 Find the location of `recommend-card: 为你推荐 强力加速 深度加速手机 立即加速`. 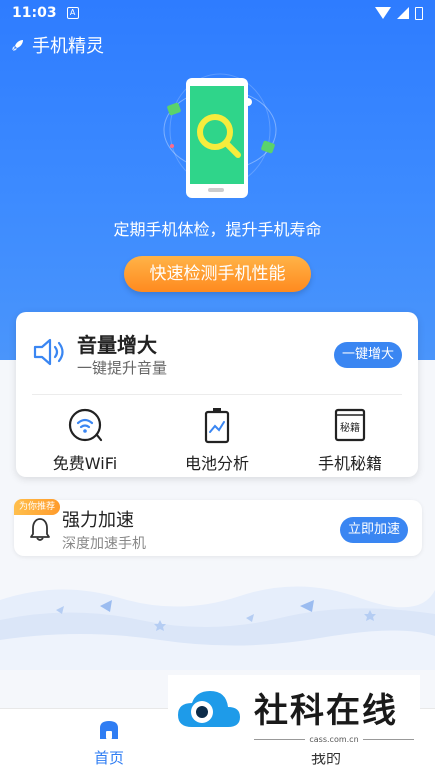

recommend-card: 为你推荐 强力加速 深度加速手机 立即加速 is located at coordinates (218, 527).